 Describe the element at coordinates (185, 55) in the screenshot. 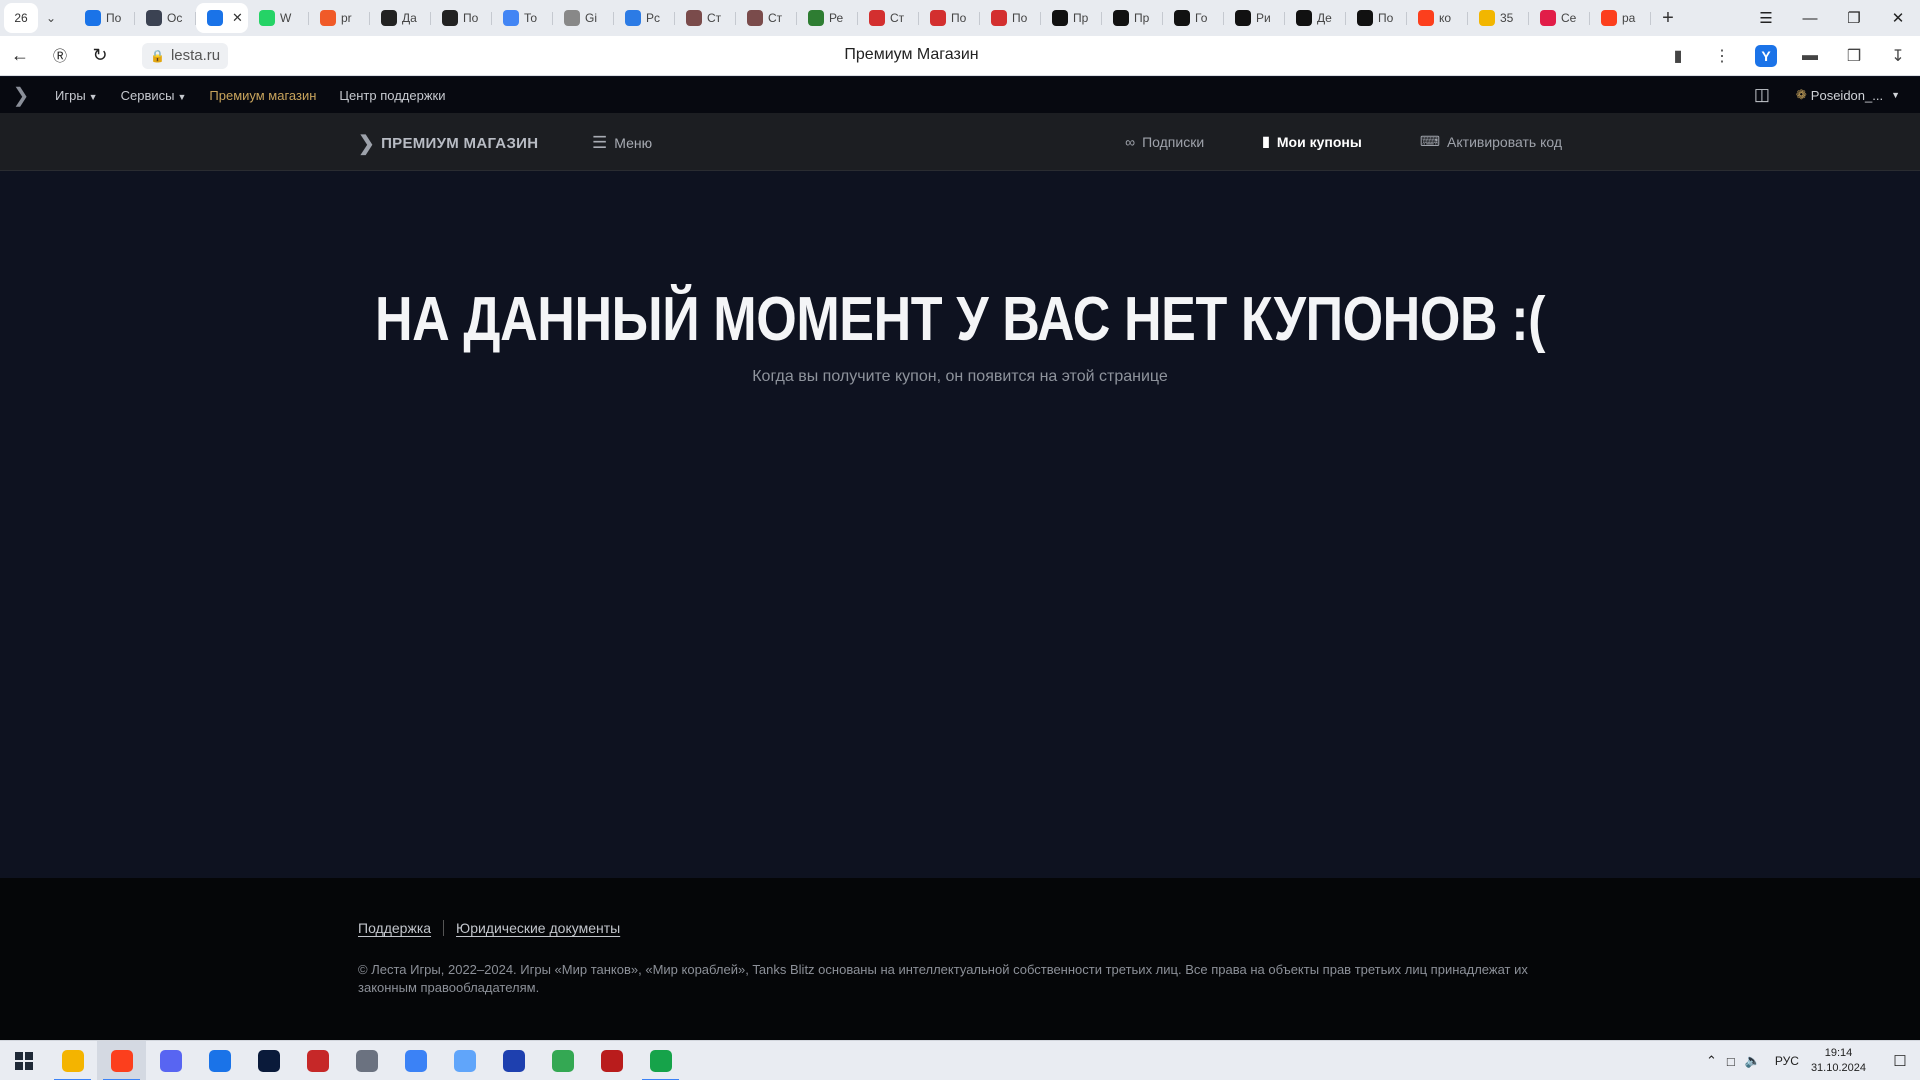

I see `url-field: 🔒 lesta.ru` at that location.